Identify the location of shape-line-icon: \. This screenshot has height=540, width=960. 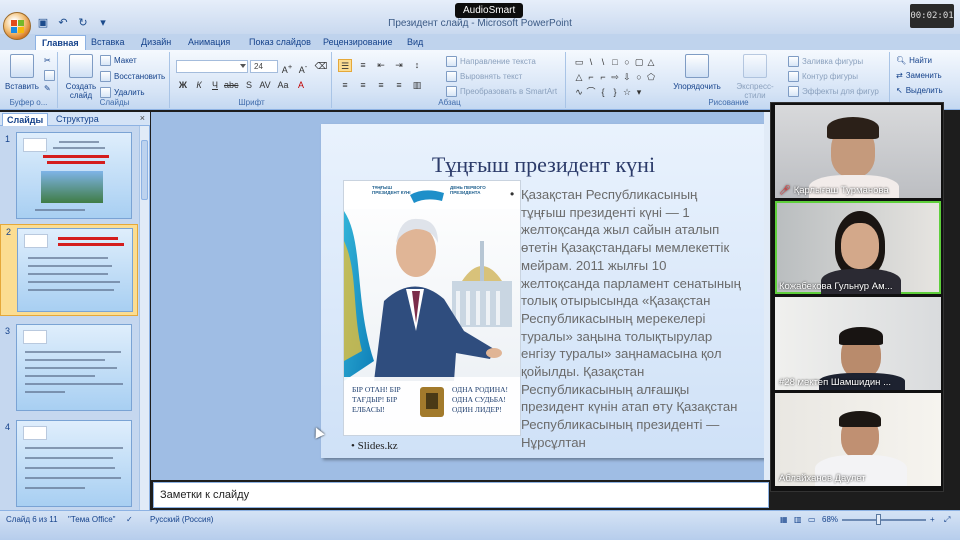
(591, 62).